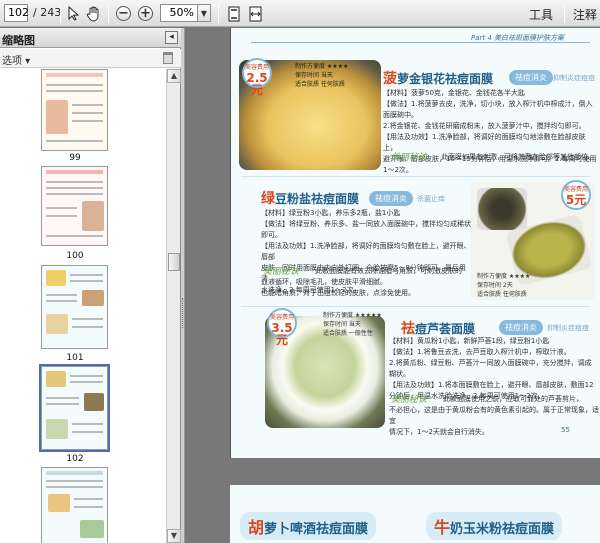  I want to click on panel-splitter, so click(183, 285).